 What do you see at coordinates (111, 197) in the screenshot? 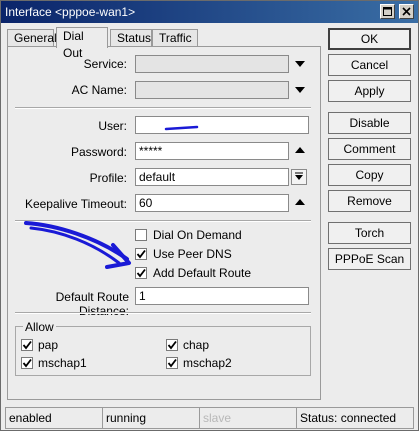
I see `annotation-arrow` at bounding box center [111, 197].